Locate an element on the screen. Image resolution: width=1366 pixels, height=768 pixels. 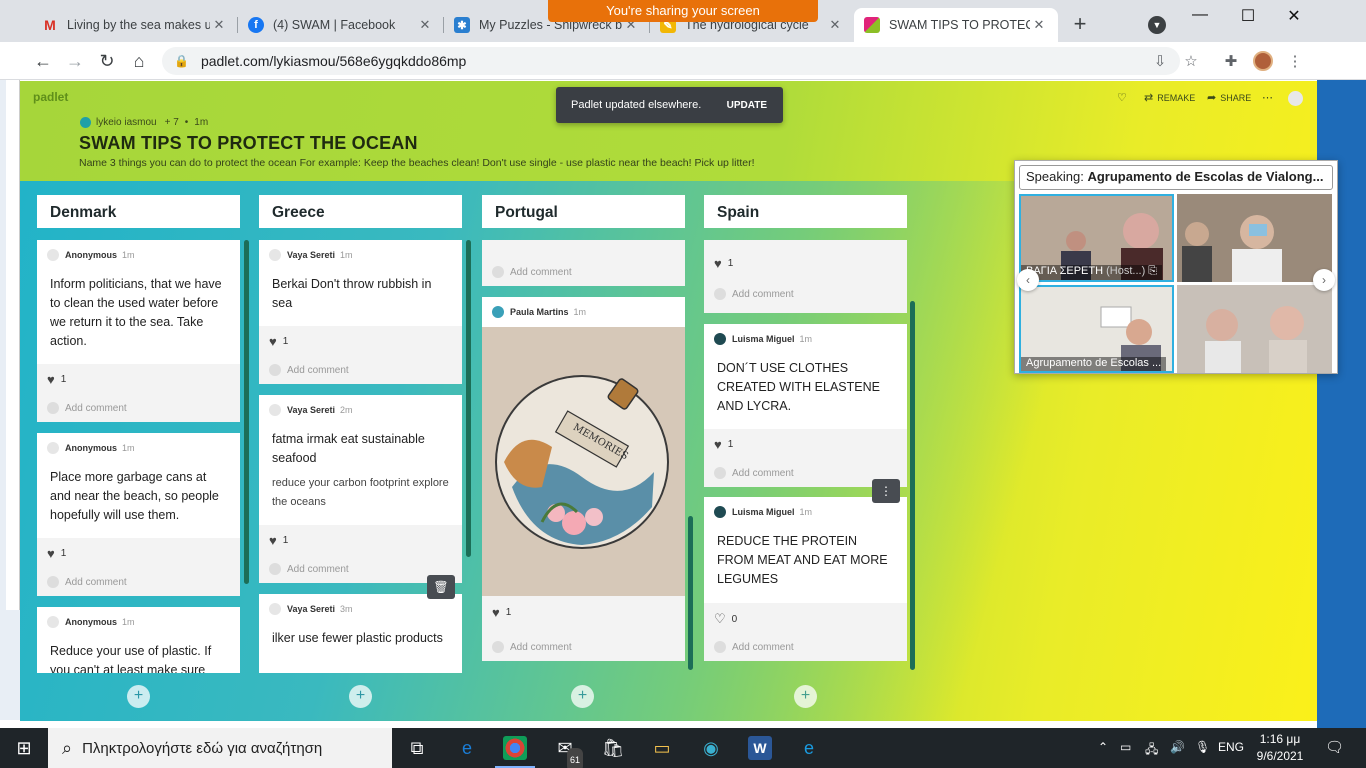
task-view-icon: ⧉ is located at coordinates (417, 748).